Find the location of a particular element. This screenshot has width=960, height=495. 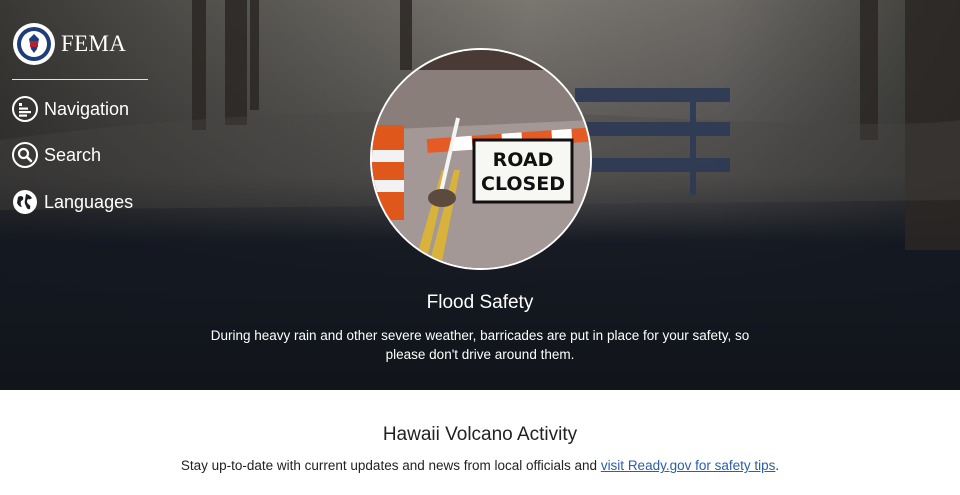

road-closed-photo: ROAD CLOSED is located at coordinates (481, 159).